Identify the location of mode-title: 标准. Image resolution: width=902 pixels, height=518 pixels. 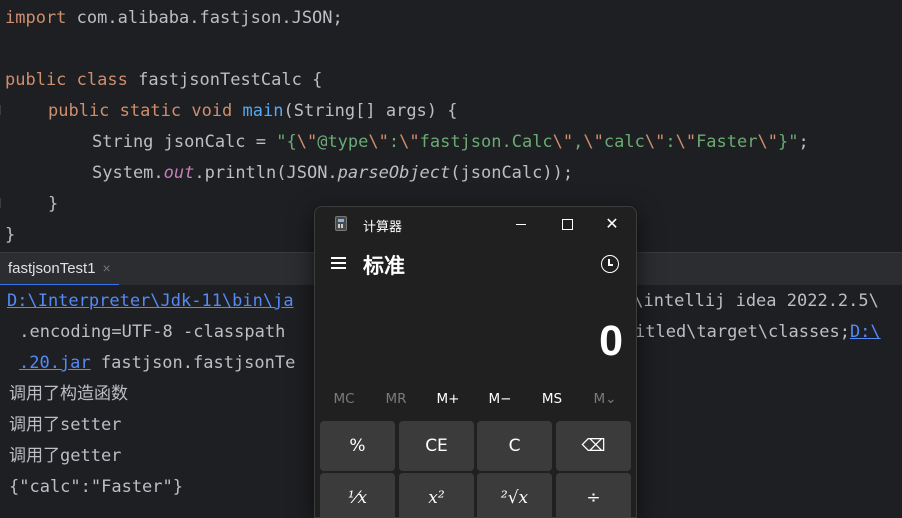
(384, 266).